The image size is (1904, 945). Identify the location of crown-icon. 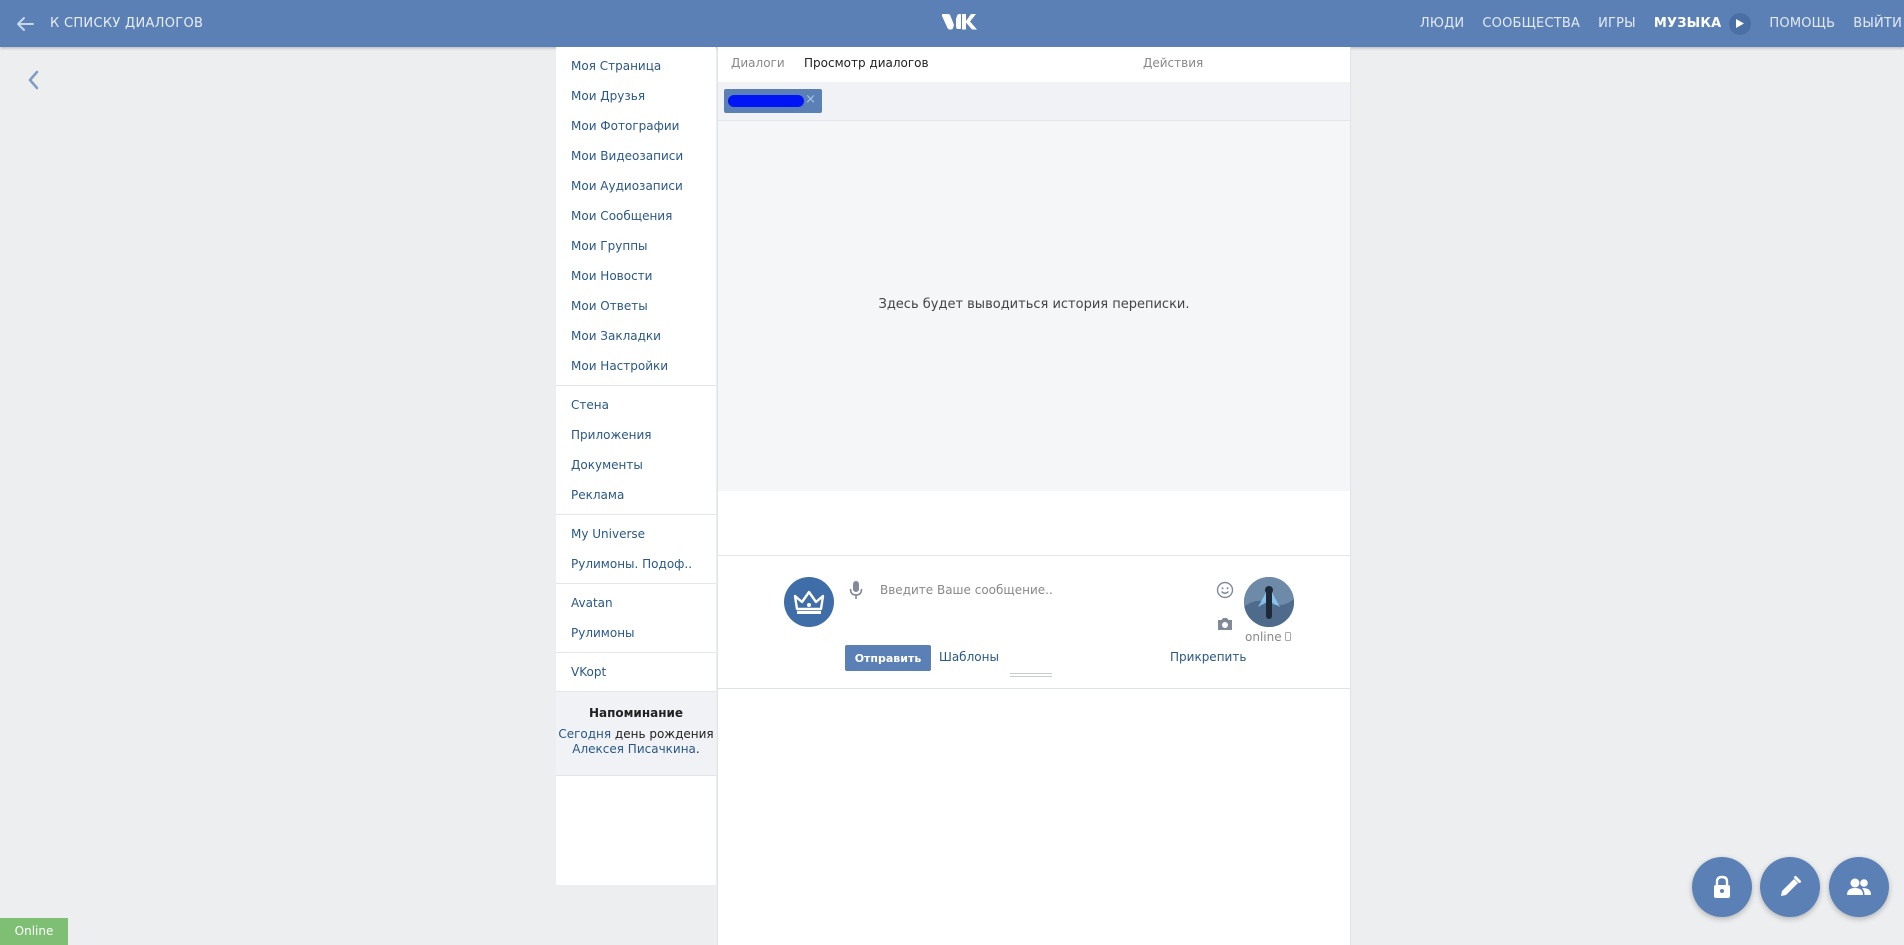
(809, 602).